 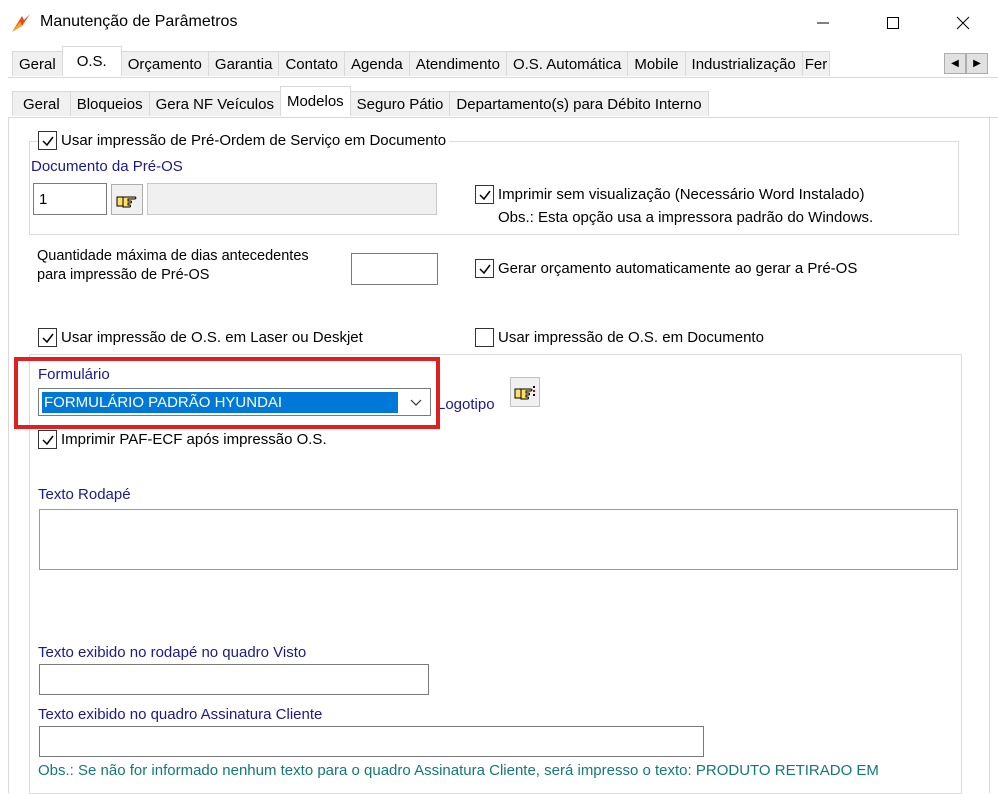 I want to click on doc-preos-lookup-button, so click(x=127, y=199).